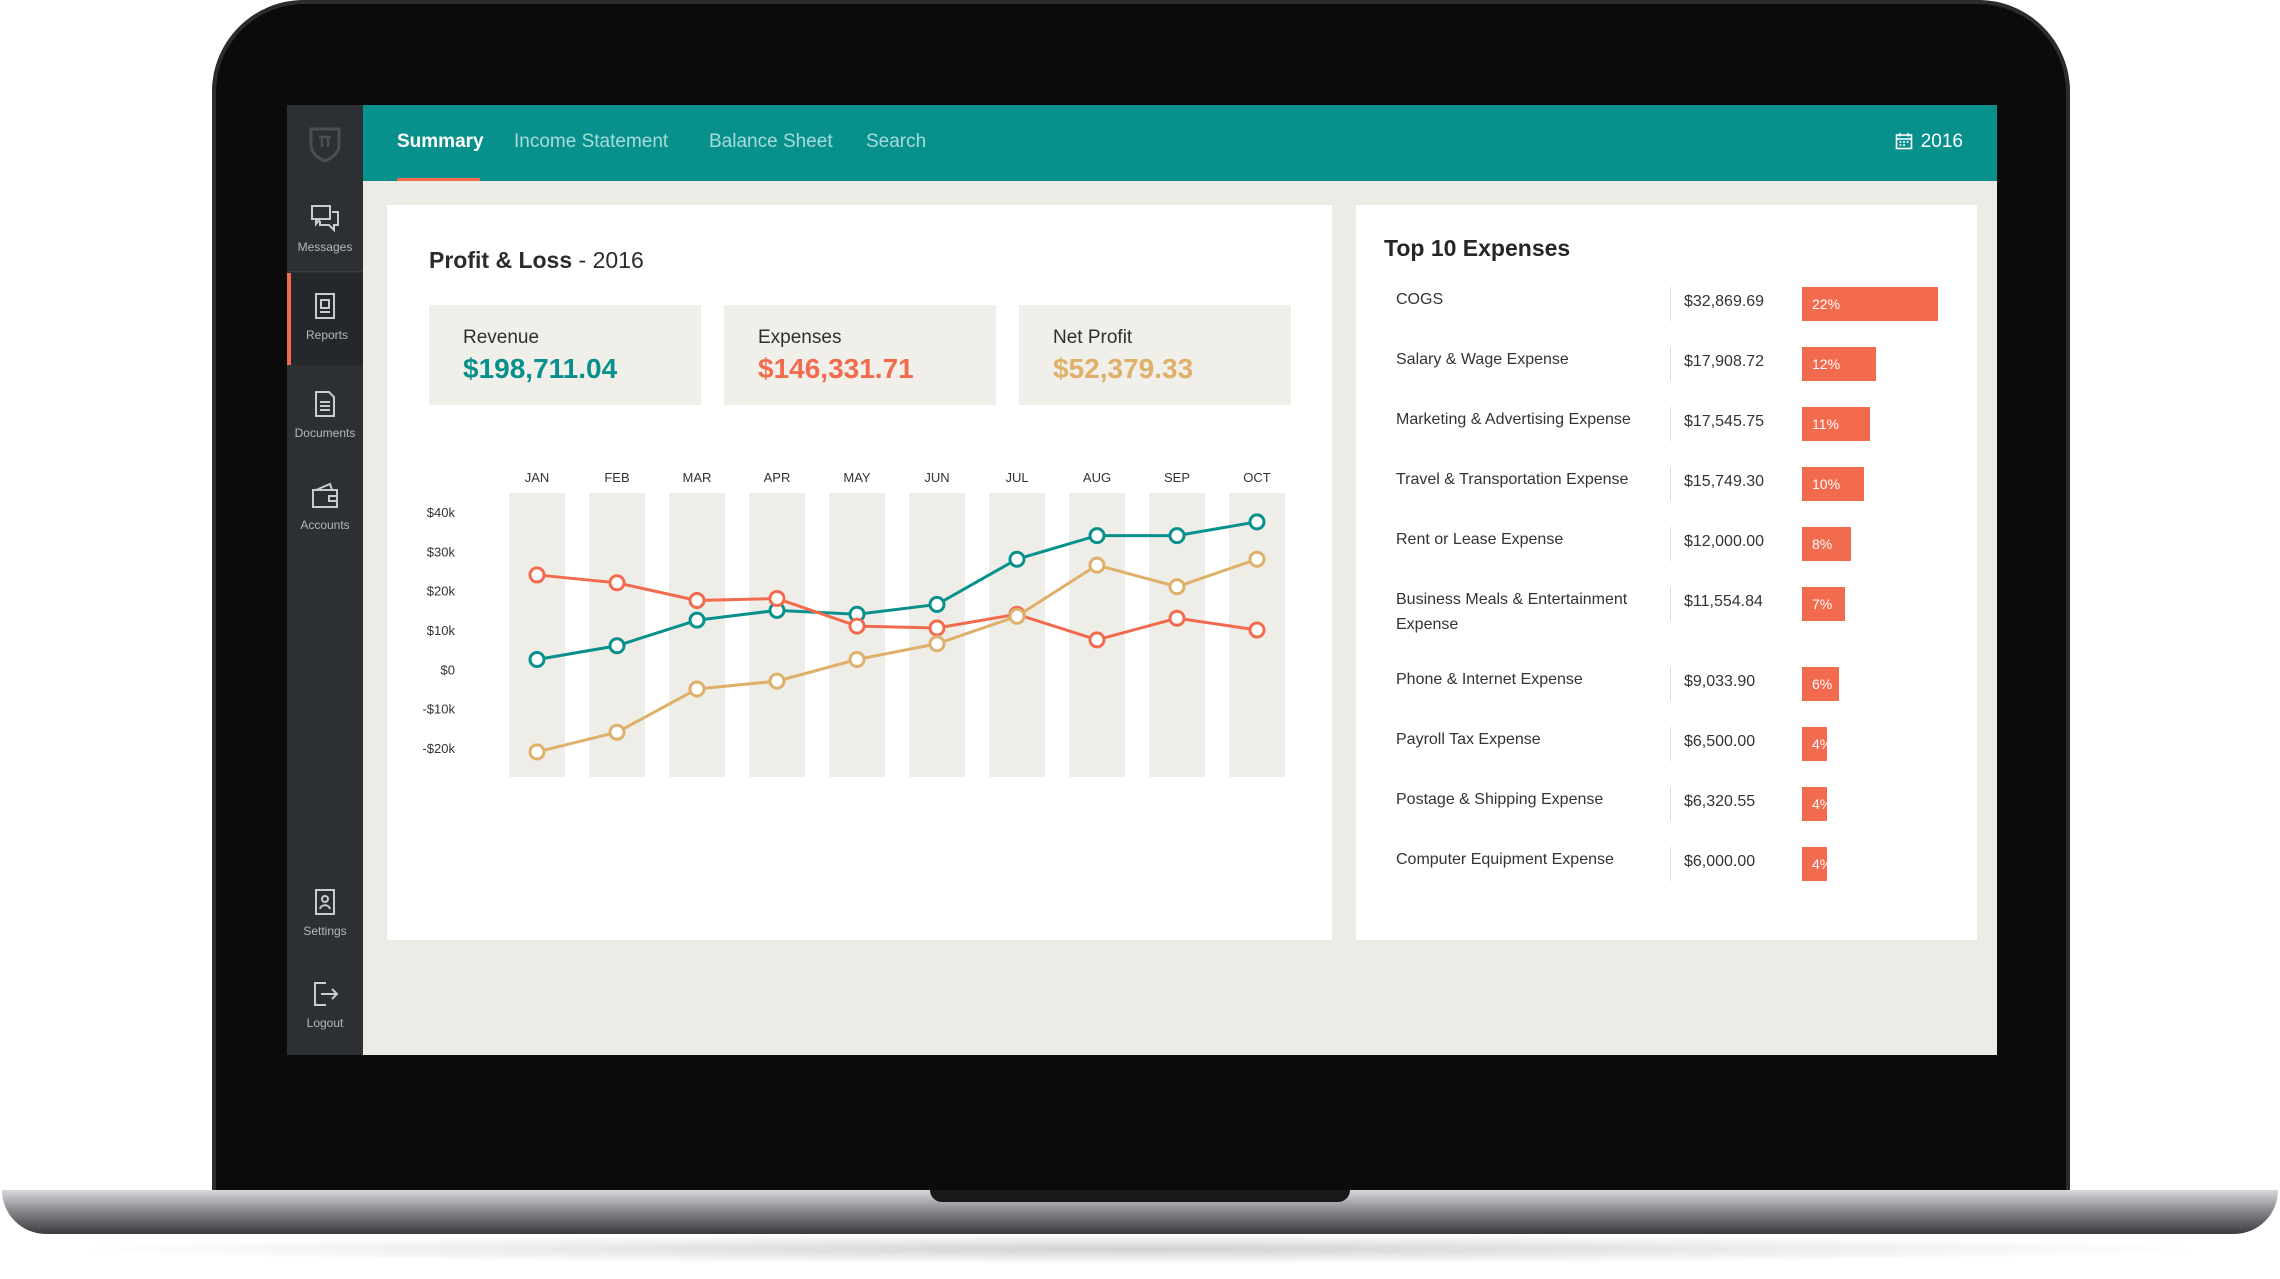 The height and width of the screenshot is (1279, 2280). Describe the element at coordinates (325, 219) in the screenshot. I see `messages-icon` at that location.